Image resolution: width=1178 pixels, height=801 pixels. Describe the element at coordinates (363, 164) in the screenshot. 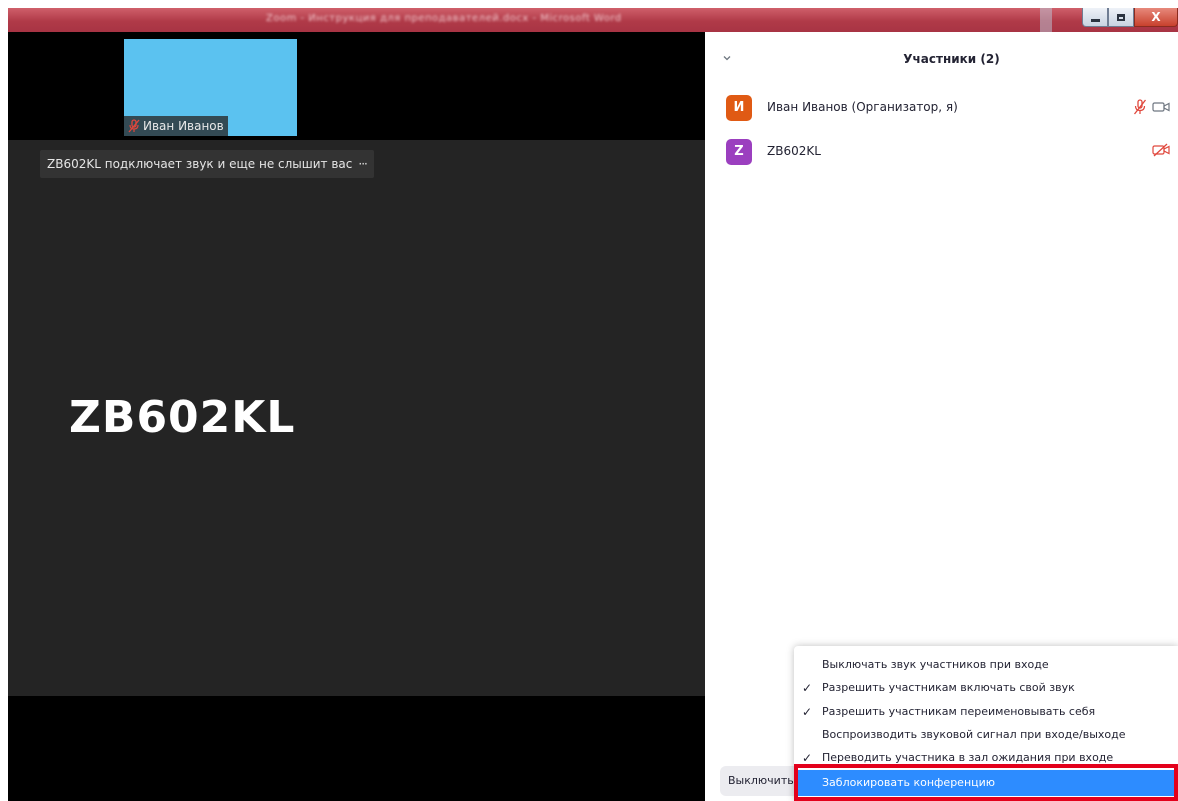

I see `more-icon: ···` at that location.